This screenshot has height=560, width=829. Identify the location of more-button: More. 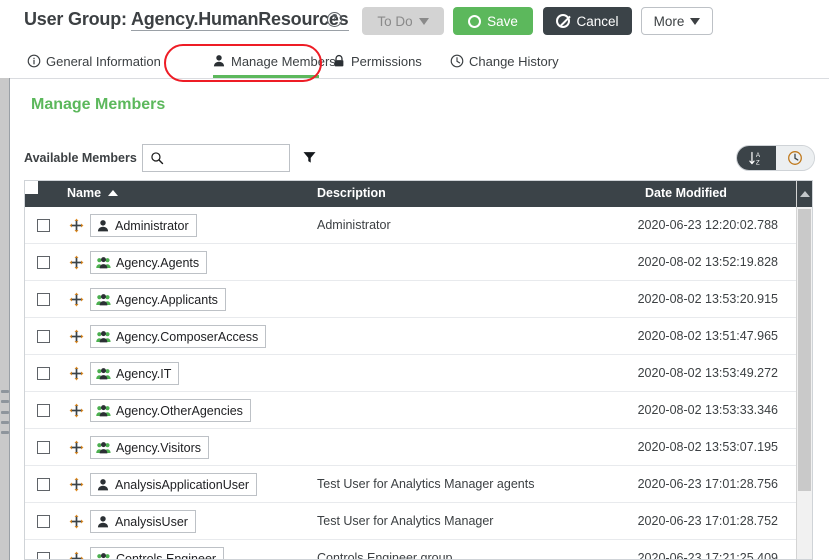
(677, 21).